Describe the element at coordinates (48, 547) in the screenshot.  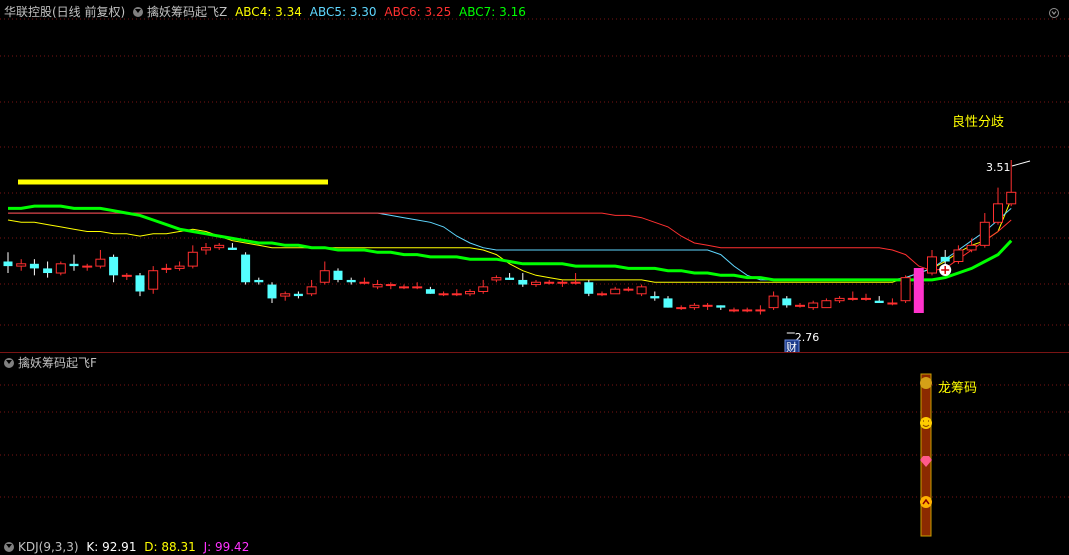
I see `kdj-name: KDJ(9,3,3)` at that location.